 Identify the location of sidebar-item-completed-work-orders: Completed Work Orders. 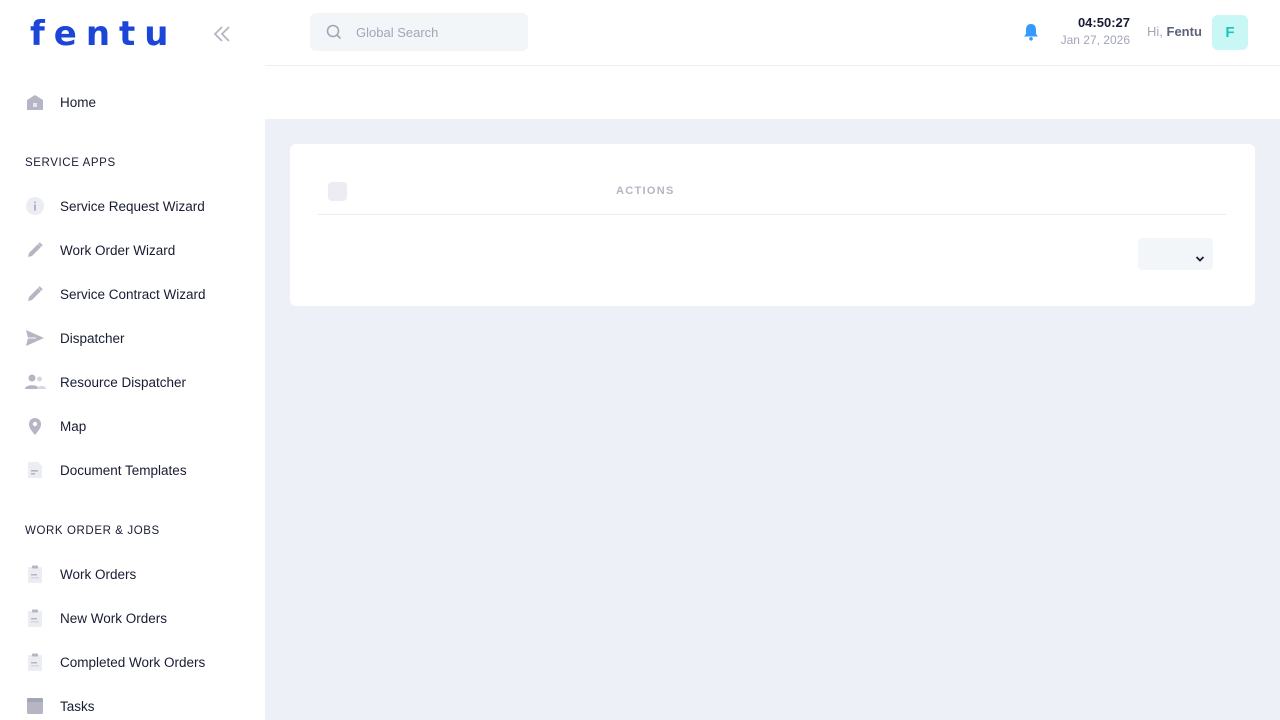
(139, 662).